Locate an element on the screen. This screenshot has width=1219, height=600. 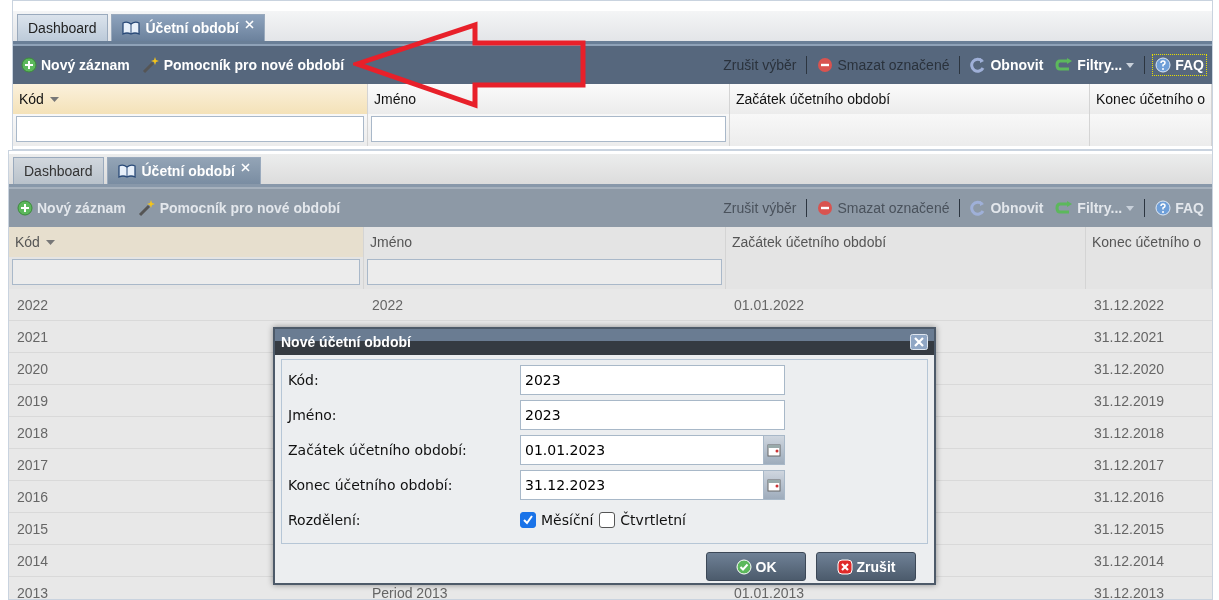
table-cell: 31.12.2014 is located at coordinates (1129, 560).